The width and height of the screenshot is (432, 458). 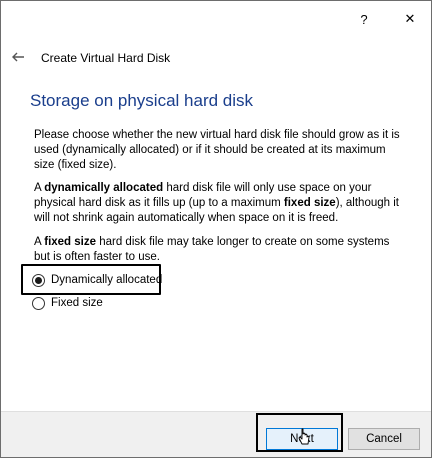 I want to click on cancel-button: Cancel, so click(x=384, y=439).